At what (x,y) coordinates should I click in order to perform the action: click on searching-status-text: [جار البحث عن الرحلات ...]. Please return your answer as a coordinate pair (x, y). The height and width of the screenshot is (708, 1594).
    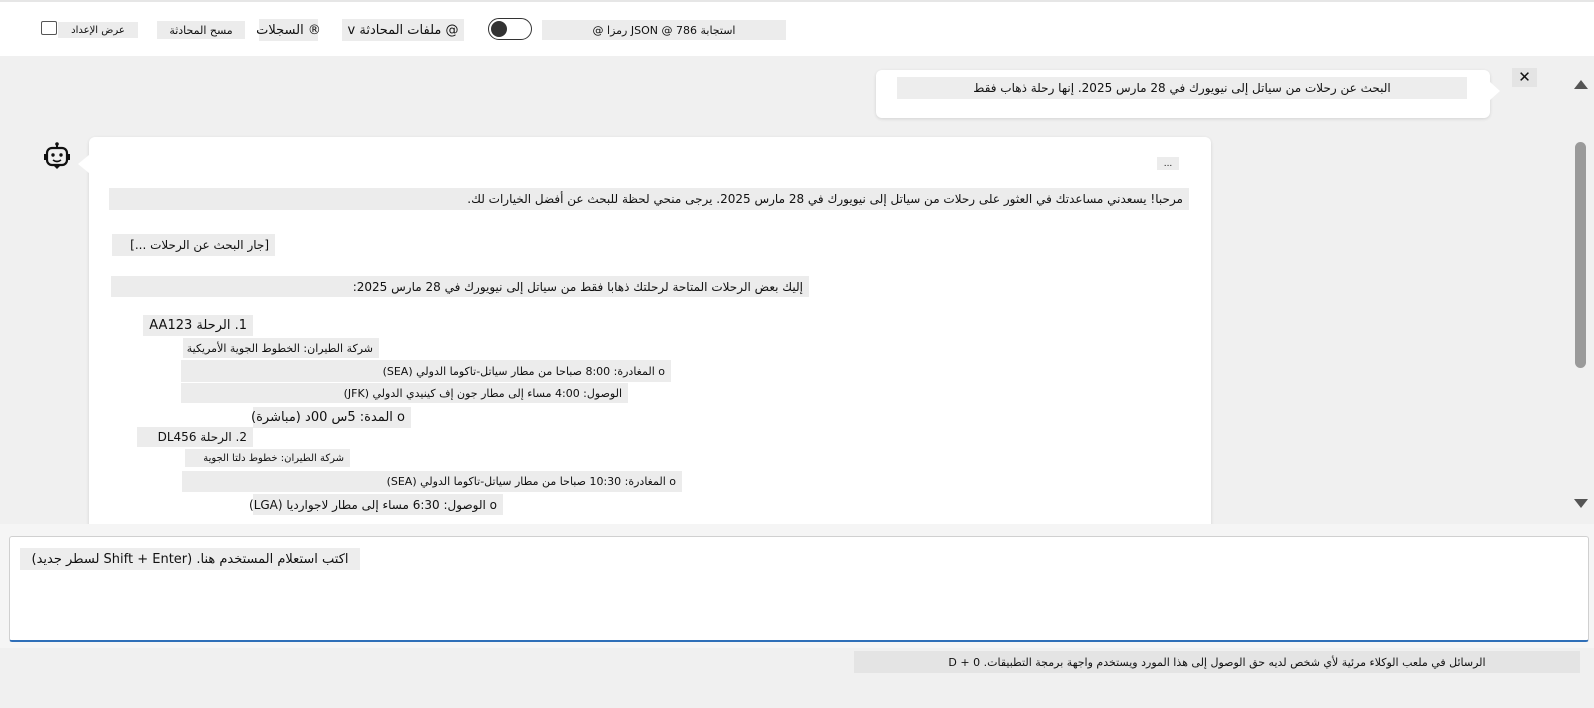
    Looking at the image, I should click on (193, 245).